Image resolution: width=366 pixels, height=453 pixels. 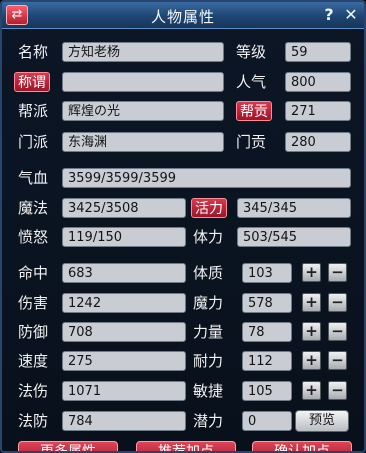 What do you see at coordinates (124, 237) in the screenshot?
I see `rage-field: 119/150` at bounding box center [124, 237].